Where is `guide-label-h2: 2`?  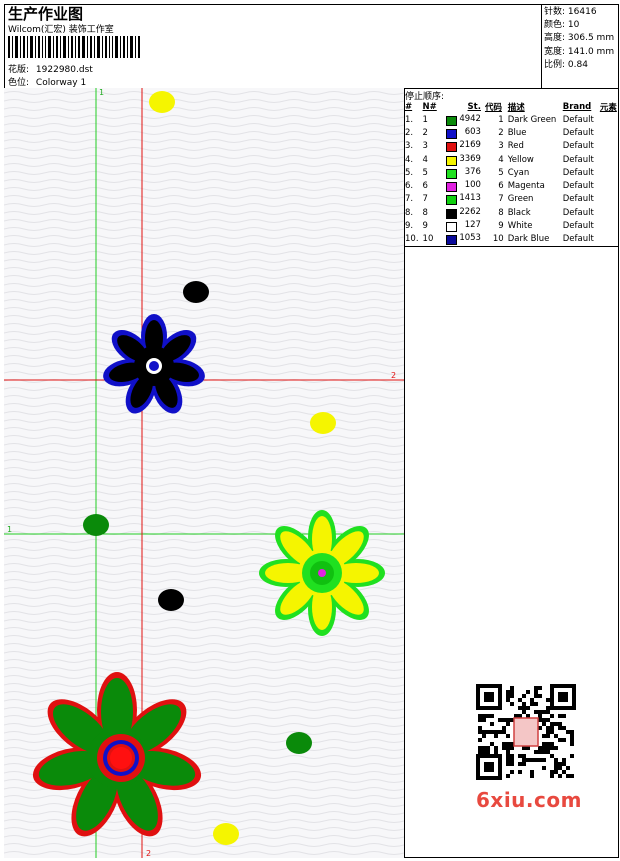 guide-label-h2: 2 is located at coordinates (393, 375).